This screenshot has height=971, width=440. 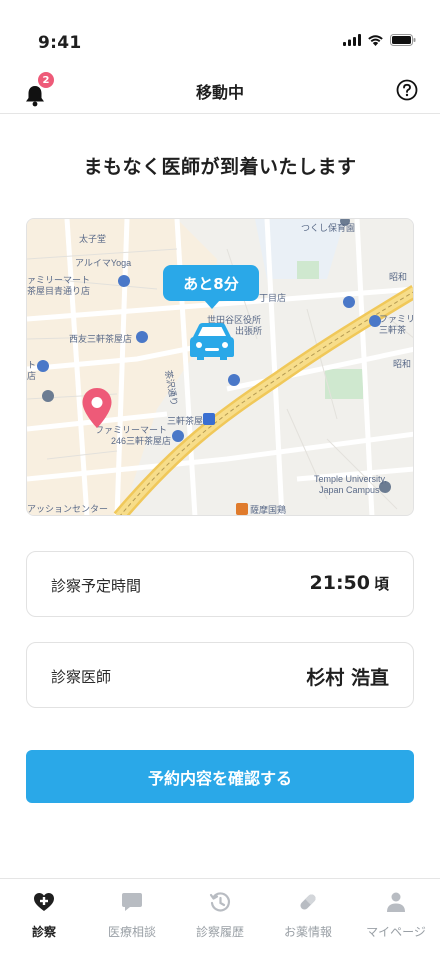 I want to click on appointment-time-suffix: 頃, so click(x=381, y=584).